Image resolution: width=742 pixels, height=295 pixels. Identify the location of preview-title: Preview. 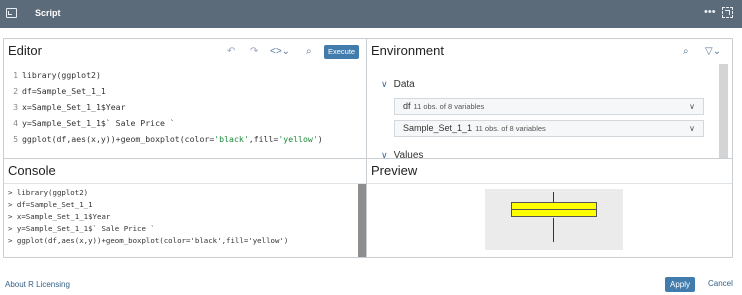
(394, 170).